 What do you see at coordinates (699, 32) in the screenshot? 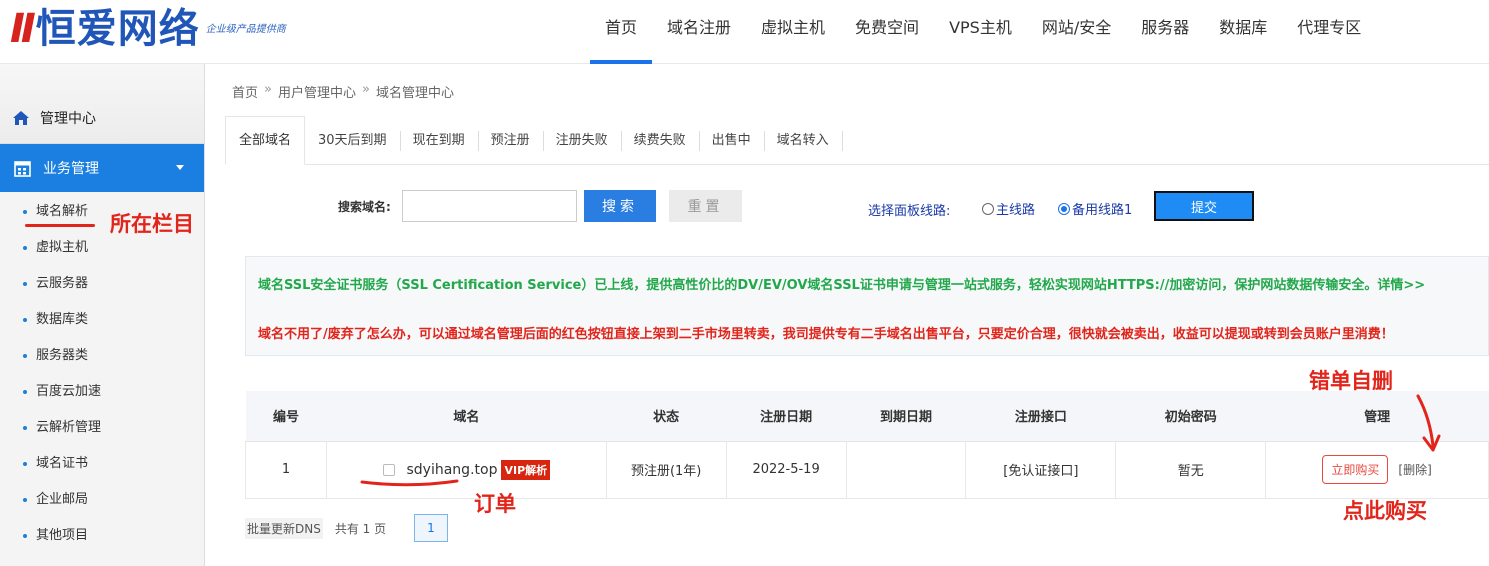
I see `nav-item-domain-register: 域名注册` at bounding box center [699, 32].